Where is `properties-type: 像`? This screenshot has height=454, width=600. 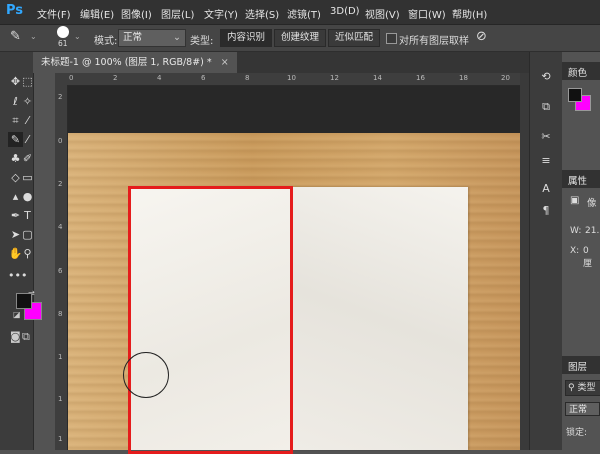 properties-type: 像 is located at coordinates (592, 203).